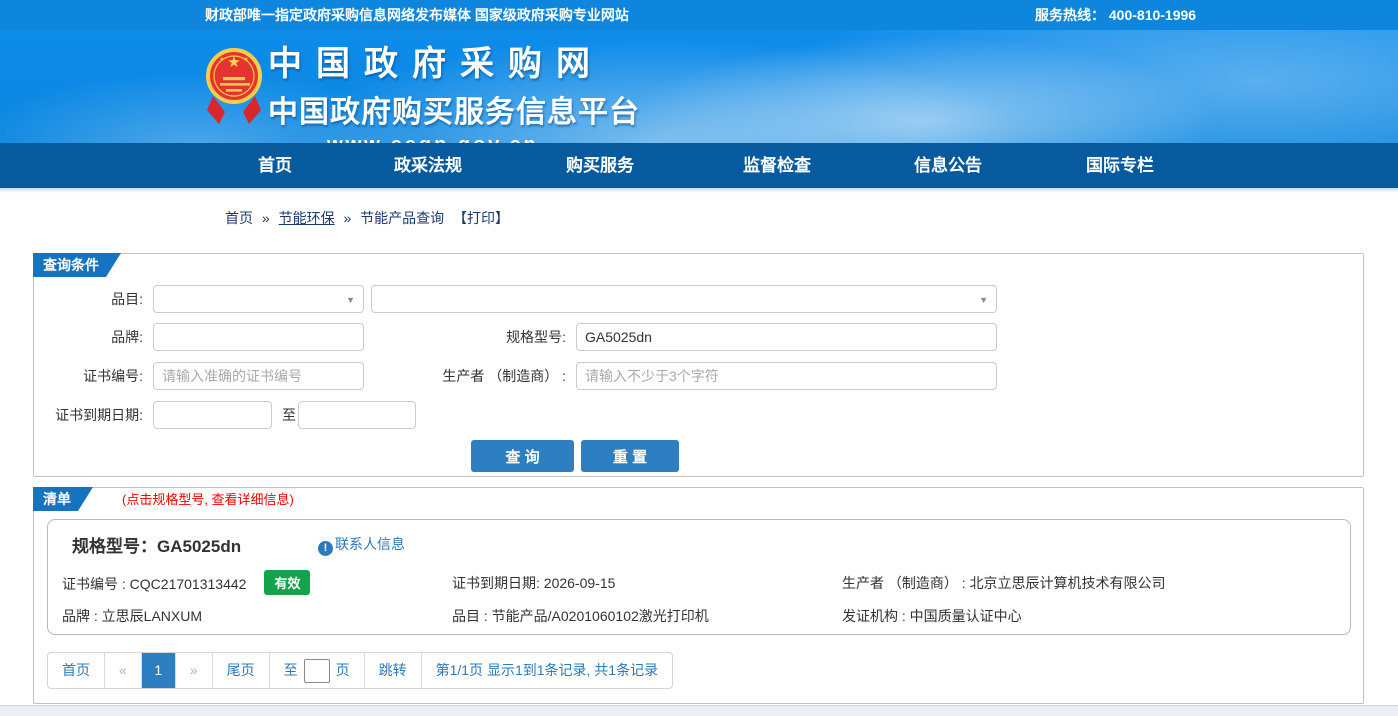 The image size is (1398, 716). I want to click on search-button: 查 询, so click(522, 456).